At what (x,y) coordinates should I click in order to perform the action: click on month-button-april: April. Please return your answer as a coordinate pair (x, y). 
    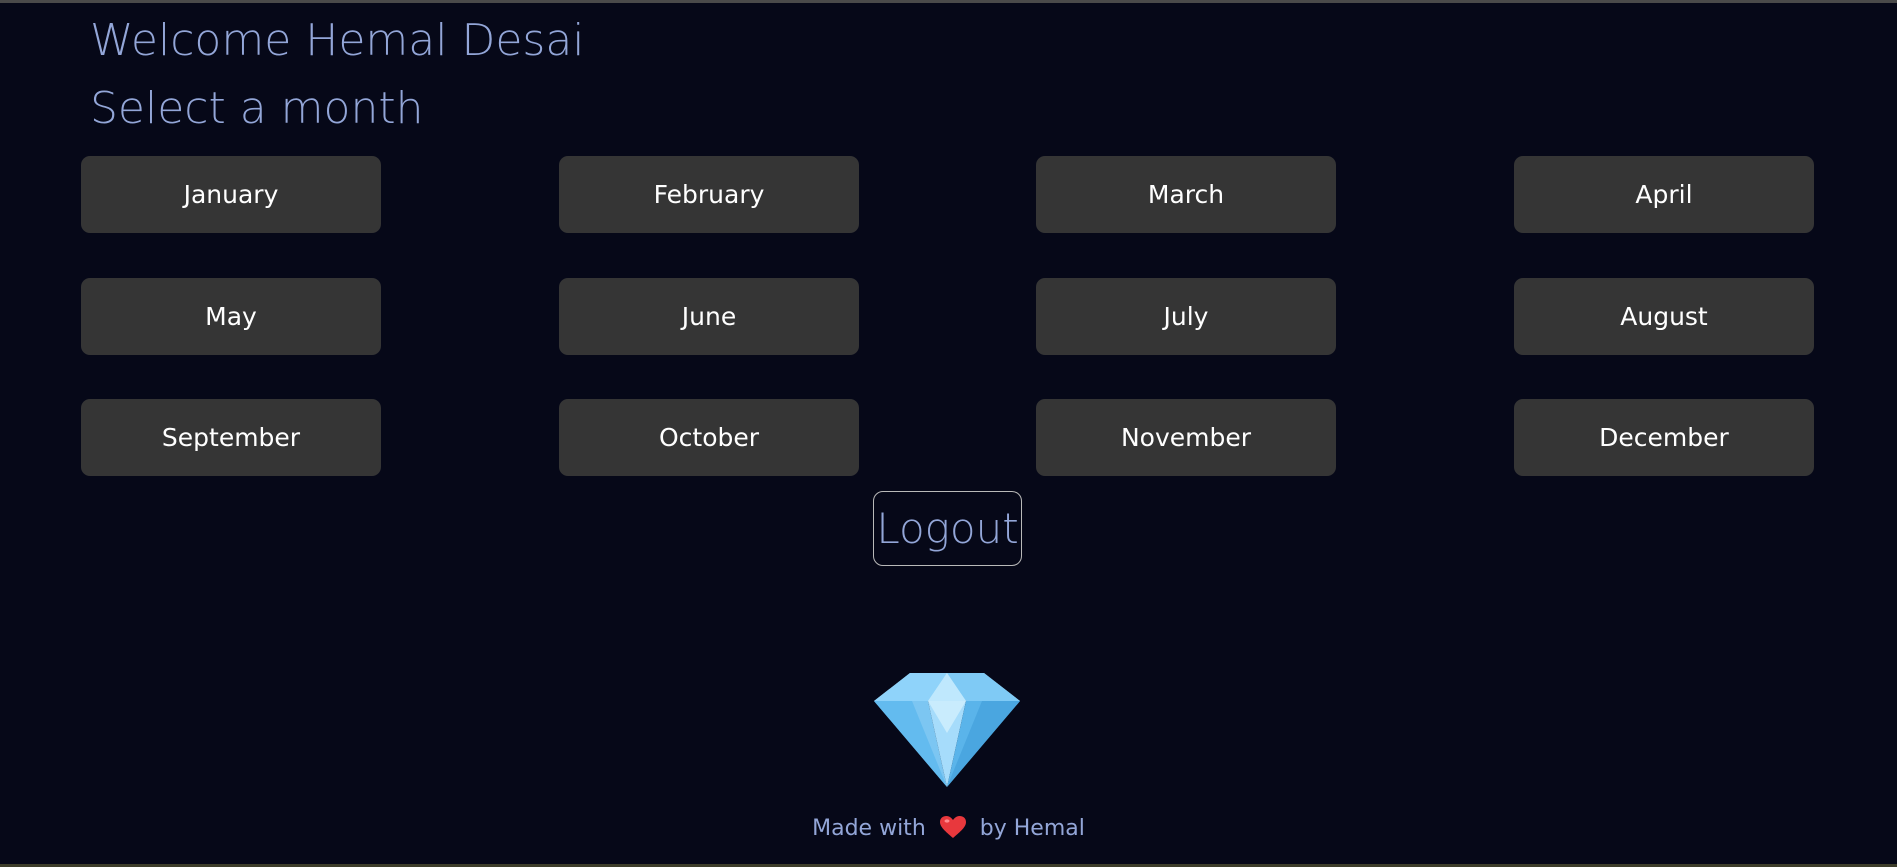
    Looking at the image, I should click on (1664, 194).